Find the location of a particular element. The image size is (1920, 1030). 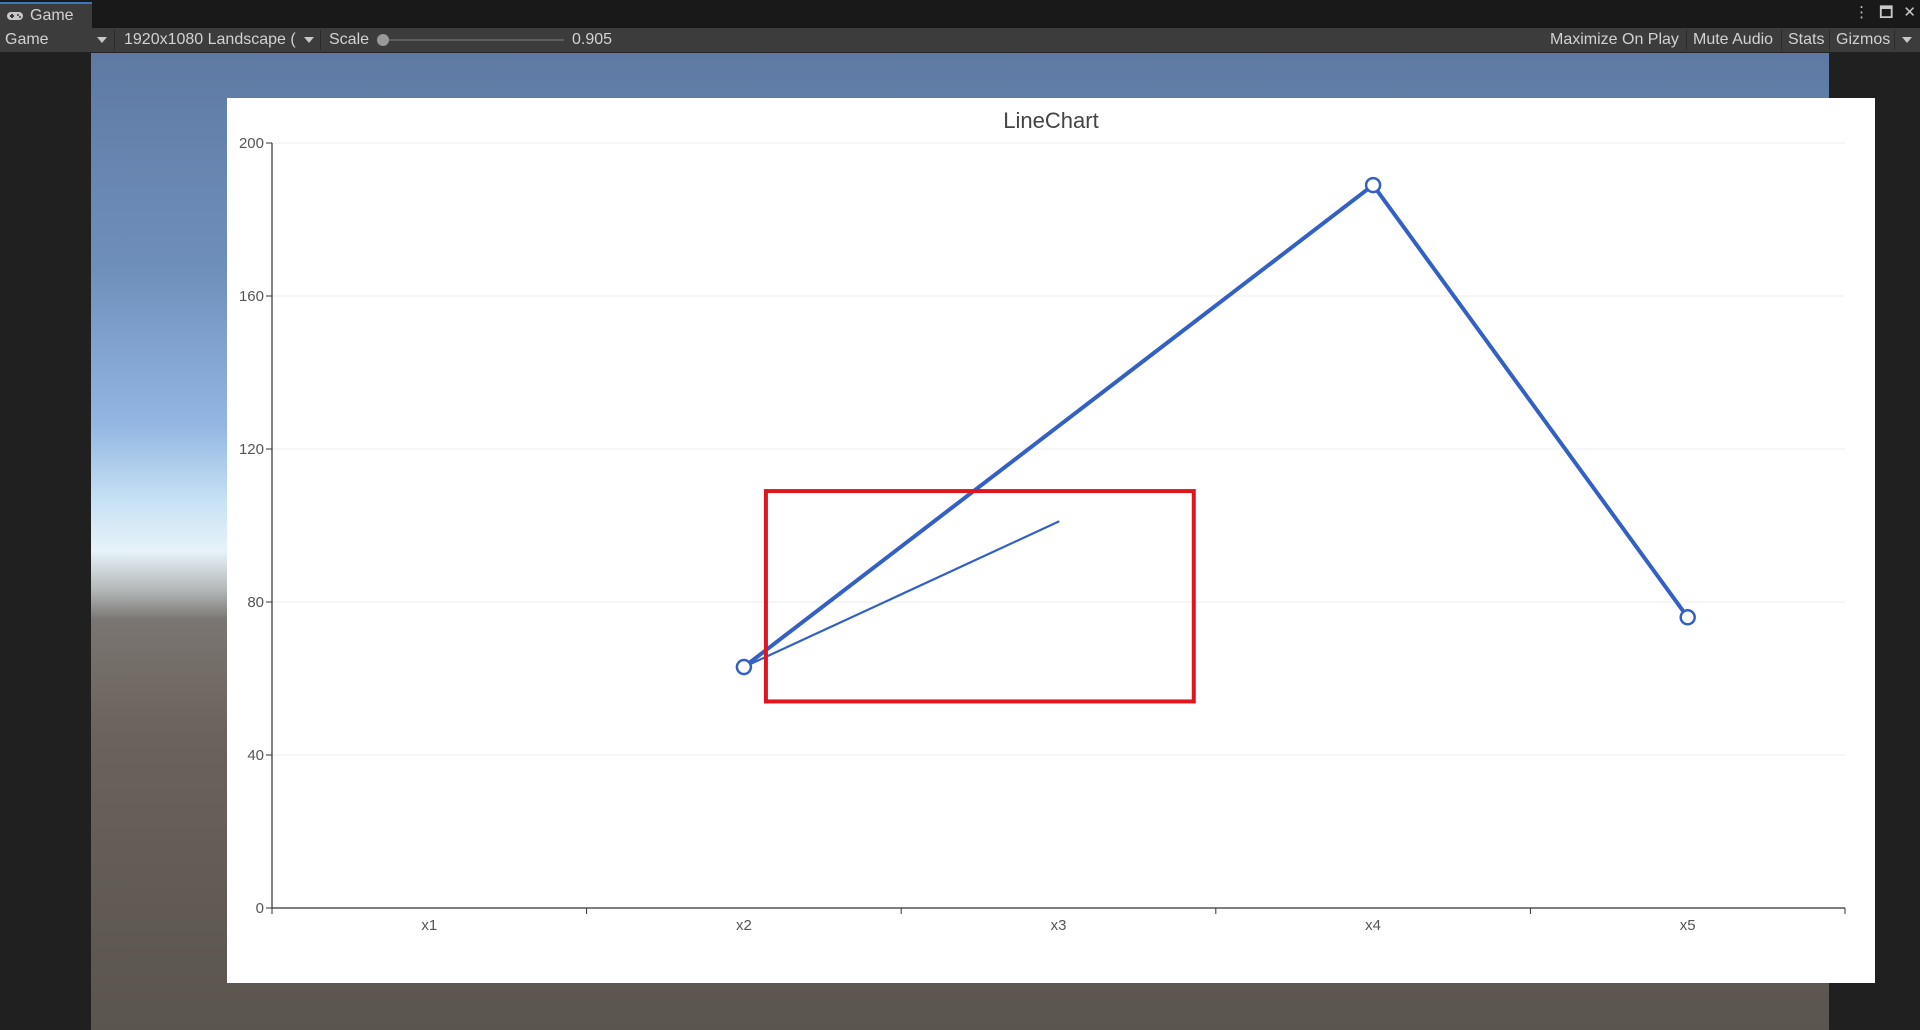

maximize-window-icon: 🗖 is located at coordinates (1886, 13).